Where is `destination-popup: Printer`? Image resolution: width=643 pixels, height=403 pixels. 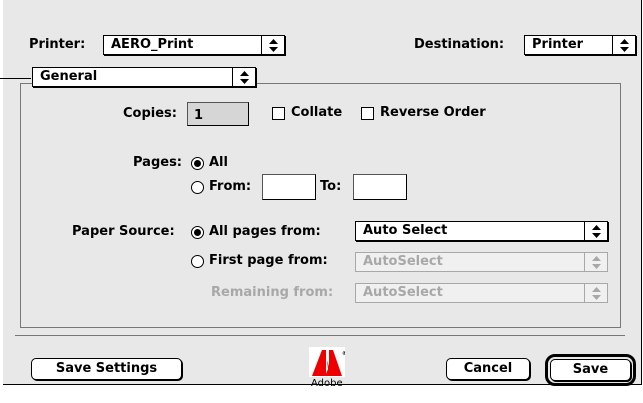 destination-popup: Printer is located at coordinates (580, 45).